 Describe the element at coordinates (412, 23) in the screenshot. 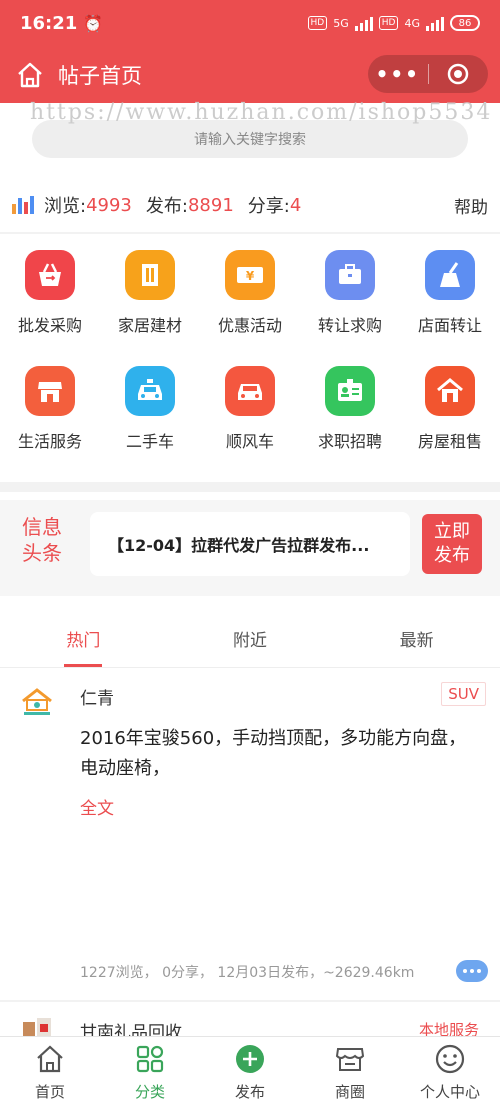

I see `network-label-2: 4G` at that location.